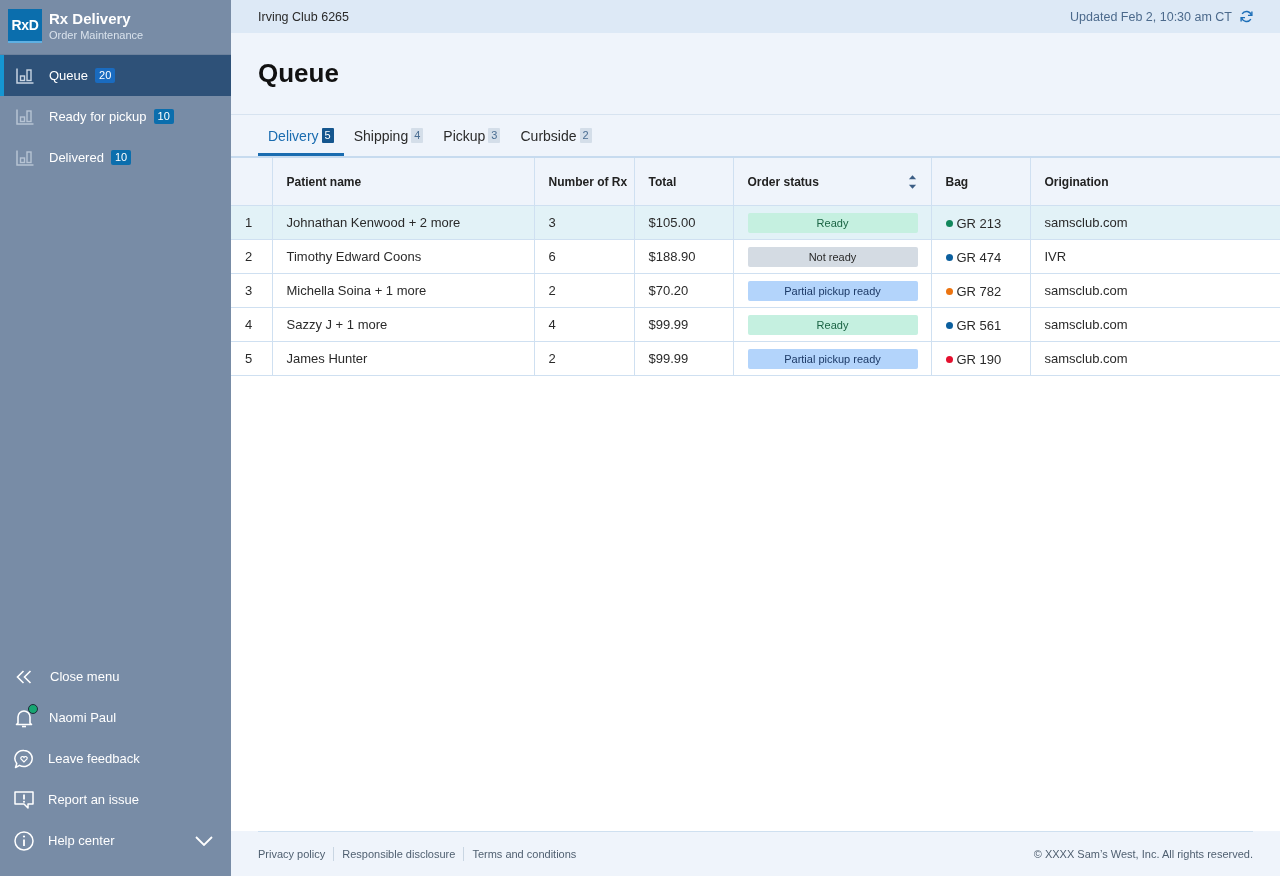 The height and width of the screenshot is (876, 1280). What do you see at coordinates (683, 290) in the screenshot?
I see `table-cell: $70.20` at bounding box center [683, 290].